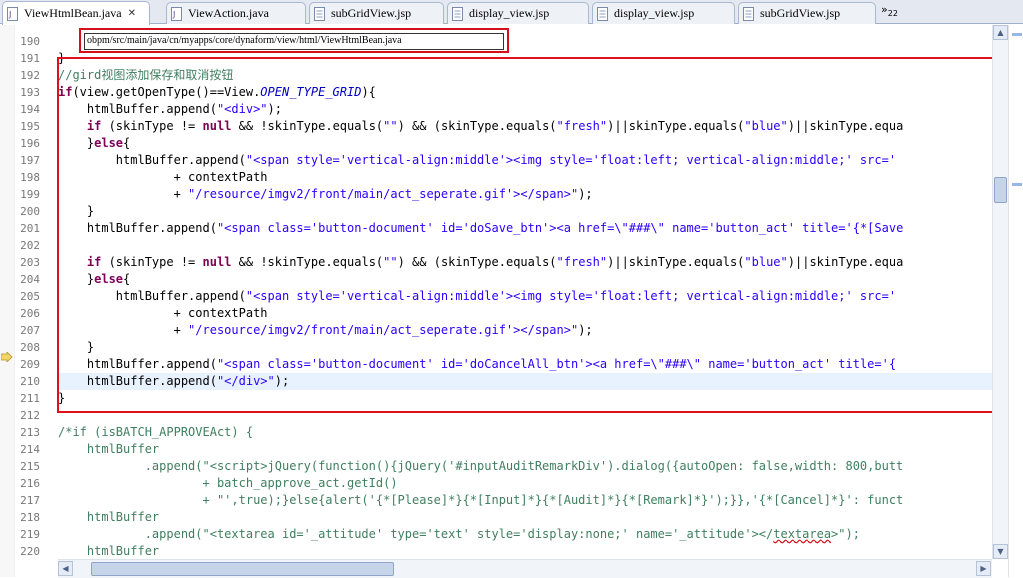  Describe the element at coordinates (390, 262) in the screenshot. I see `code-token: ""` at that location.